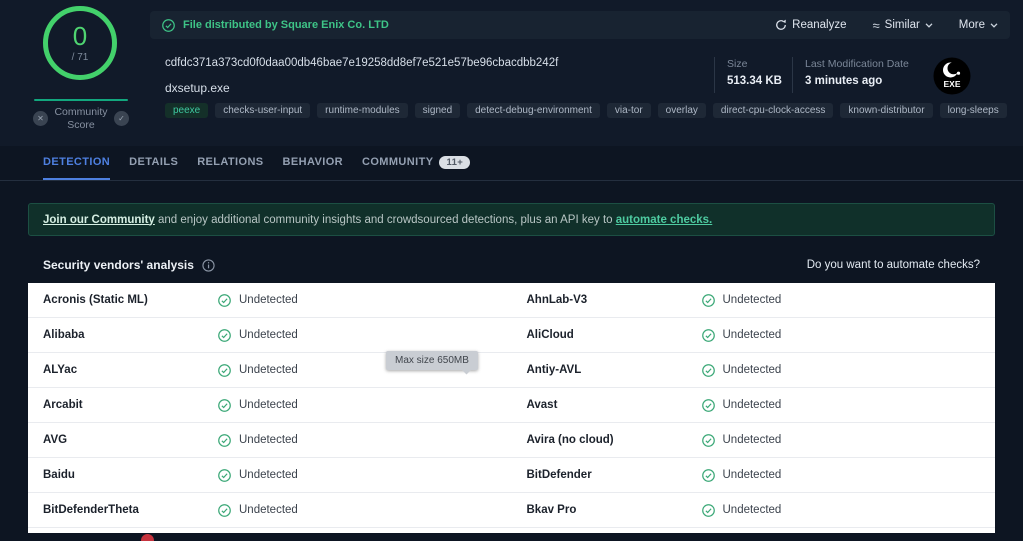 The width and height of the screenshot is (1023, 541). What do you see at coordinates (557, 300) in the screenshot?
I see `vendor-name: AhnLab-V3` at bounding box center [557, 300].